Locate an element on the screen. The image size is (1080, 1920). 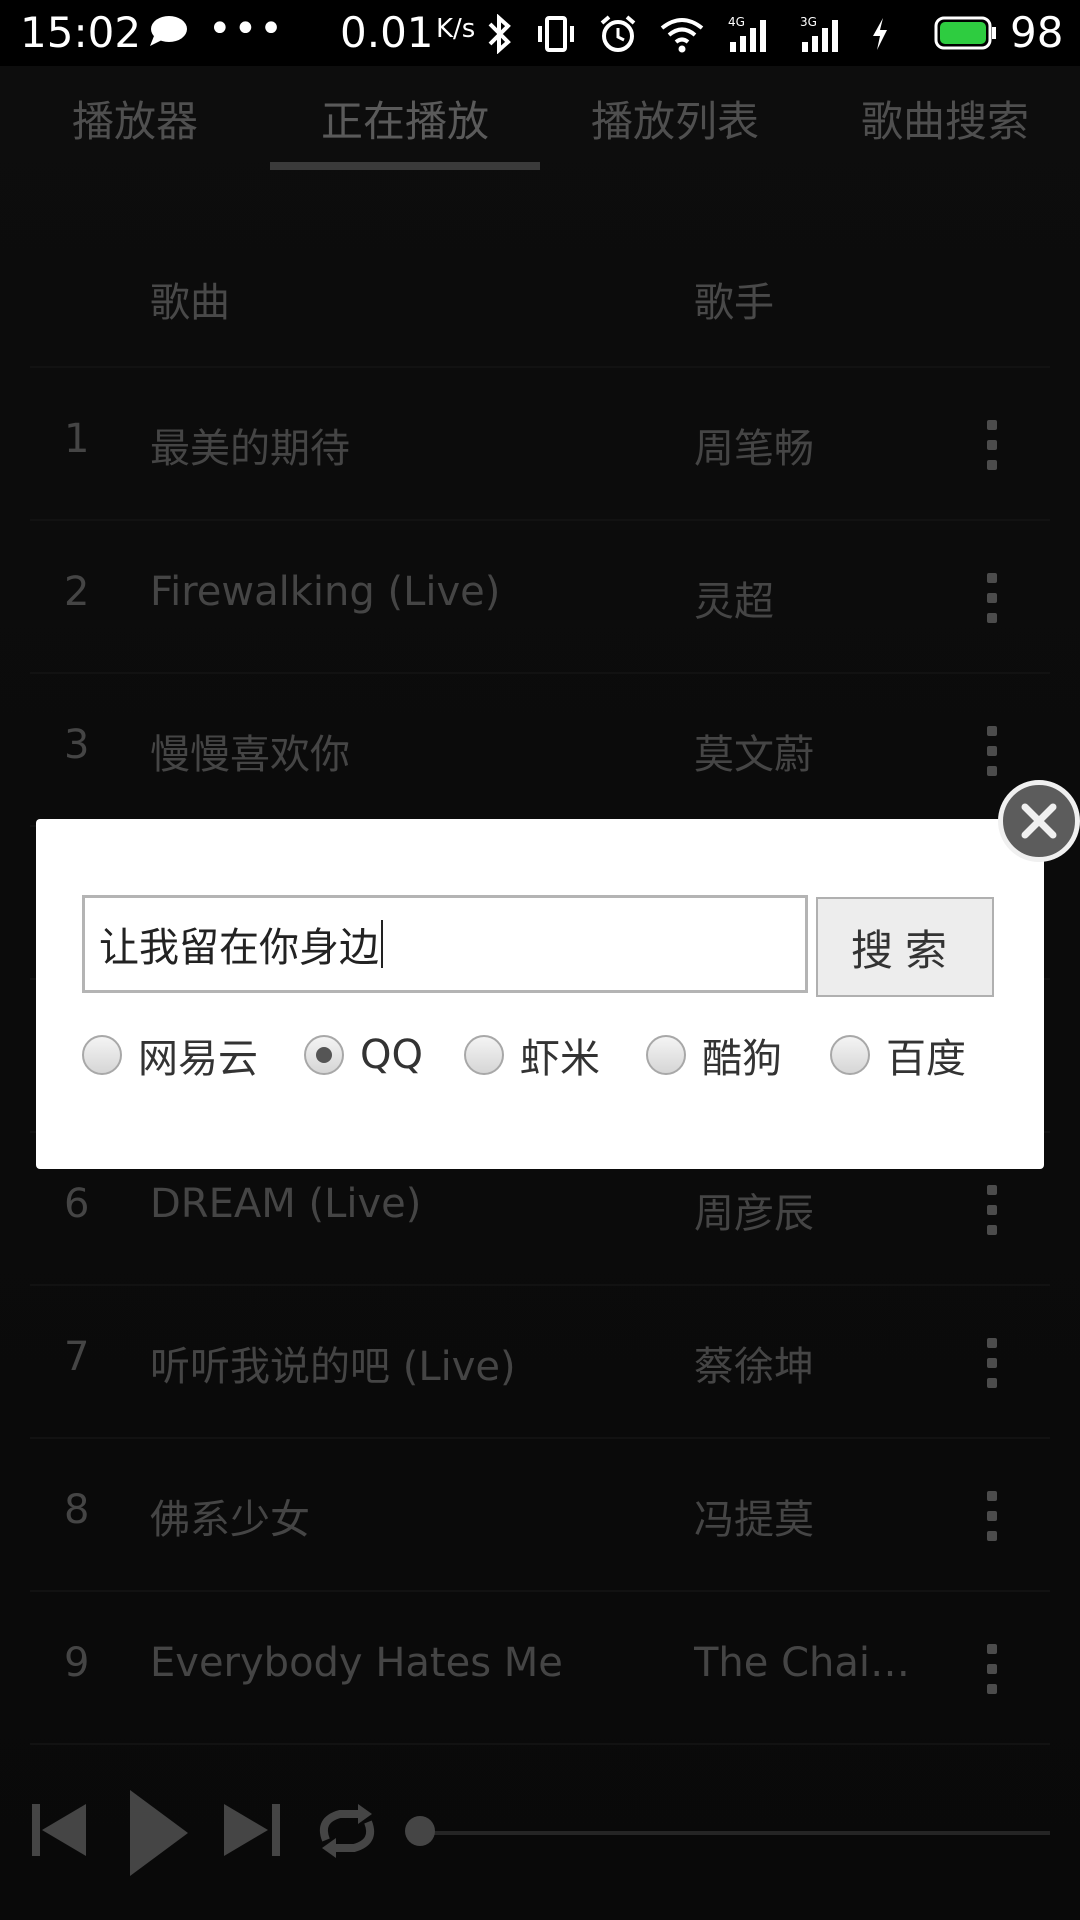
alarm-icon is located at coordinates (618, 33).